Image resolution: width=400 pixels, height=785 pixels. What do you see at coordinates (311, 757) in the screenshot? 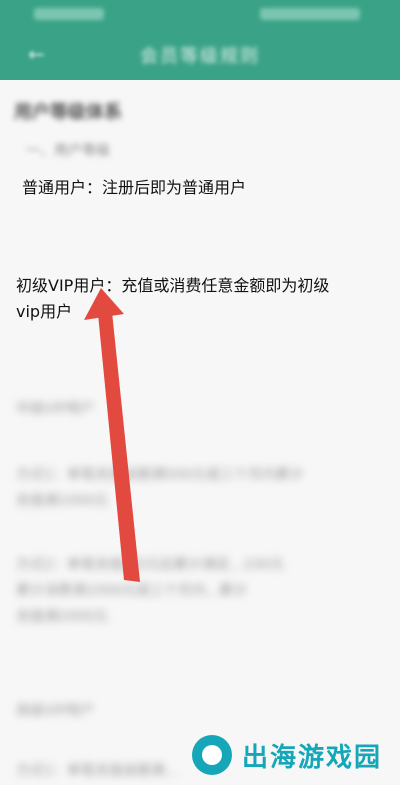
I see `watermark-text: 出海游戏园` at bounding box center [311, 757].